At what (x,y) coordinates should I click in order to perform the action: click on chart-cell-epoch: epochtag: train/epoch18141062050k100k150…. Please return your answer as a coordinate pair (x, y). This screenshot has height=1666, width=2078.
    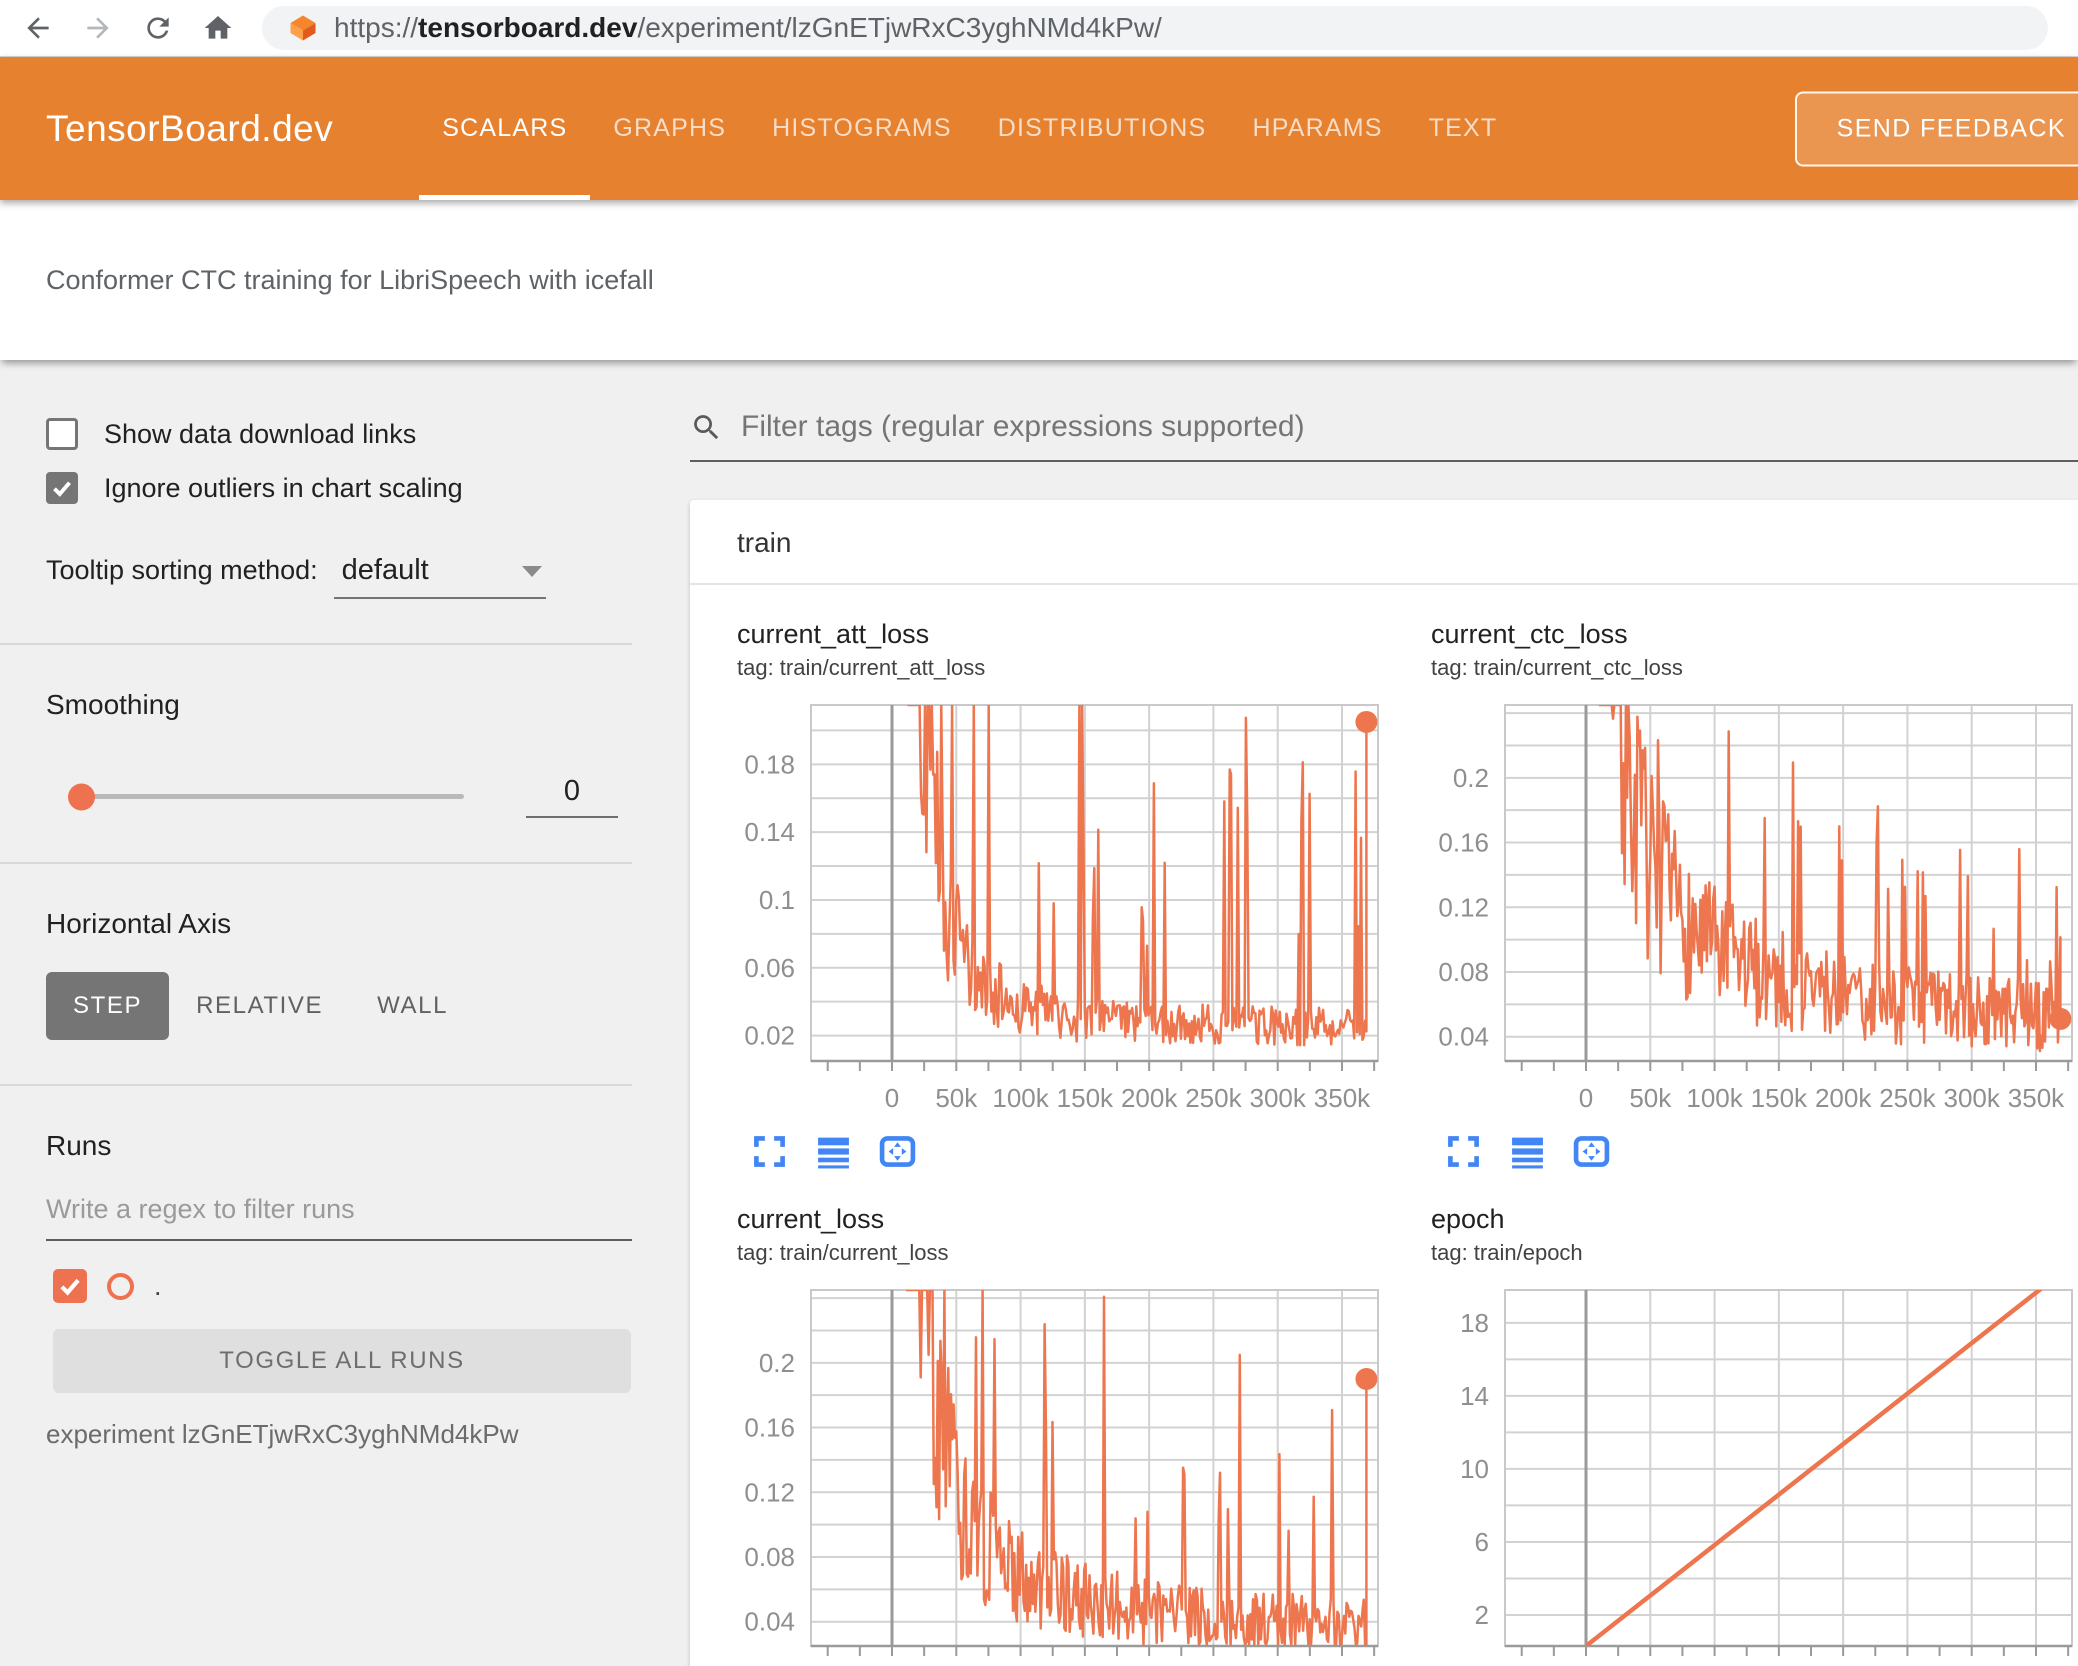
    Looking at the image, I should click on (1731, 1418).